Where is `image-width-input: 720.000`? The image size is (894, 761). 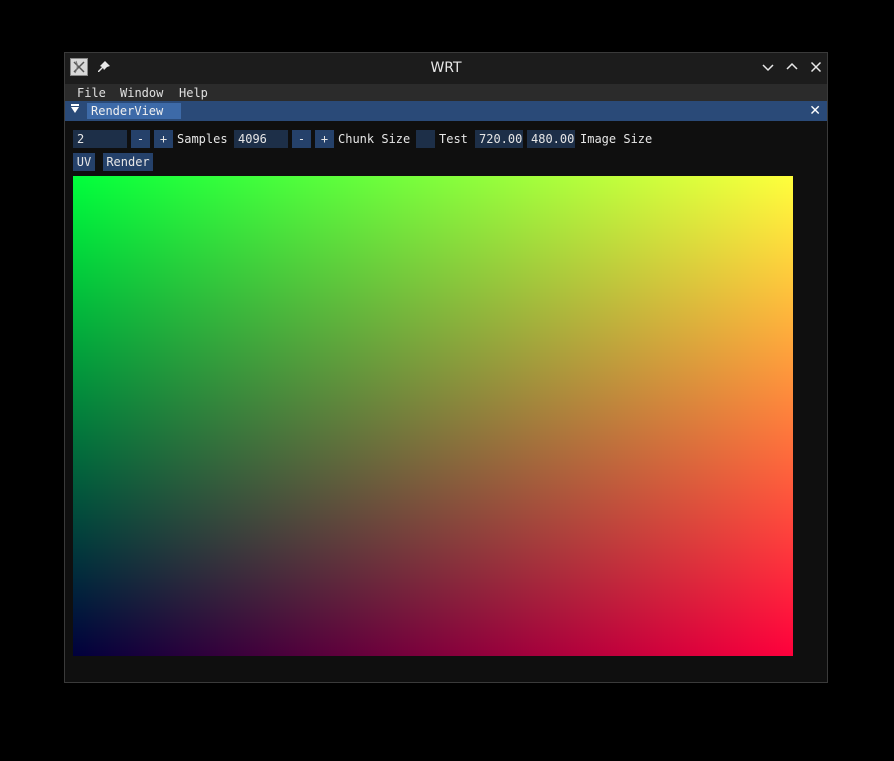
image-width-input: 720.000 is located at coordinates (499, 139).